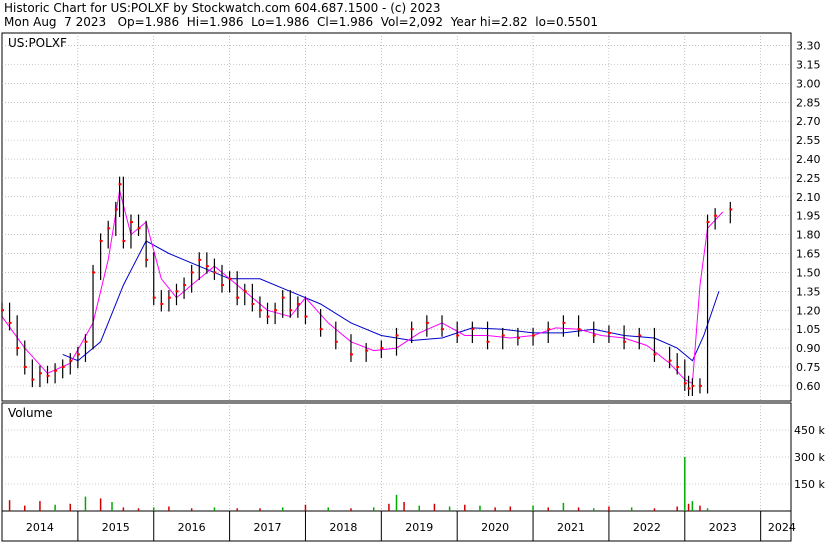 This screenshot has width=830, height=543. I want to click on year-tick-label: 2021, so click(571, 527).